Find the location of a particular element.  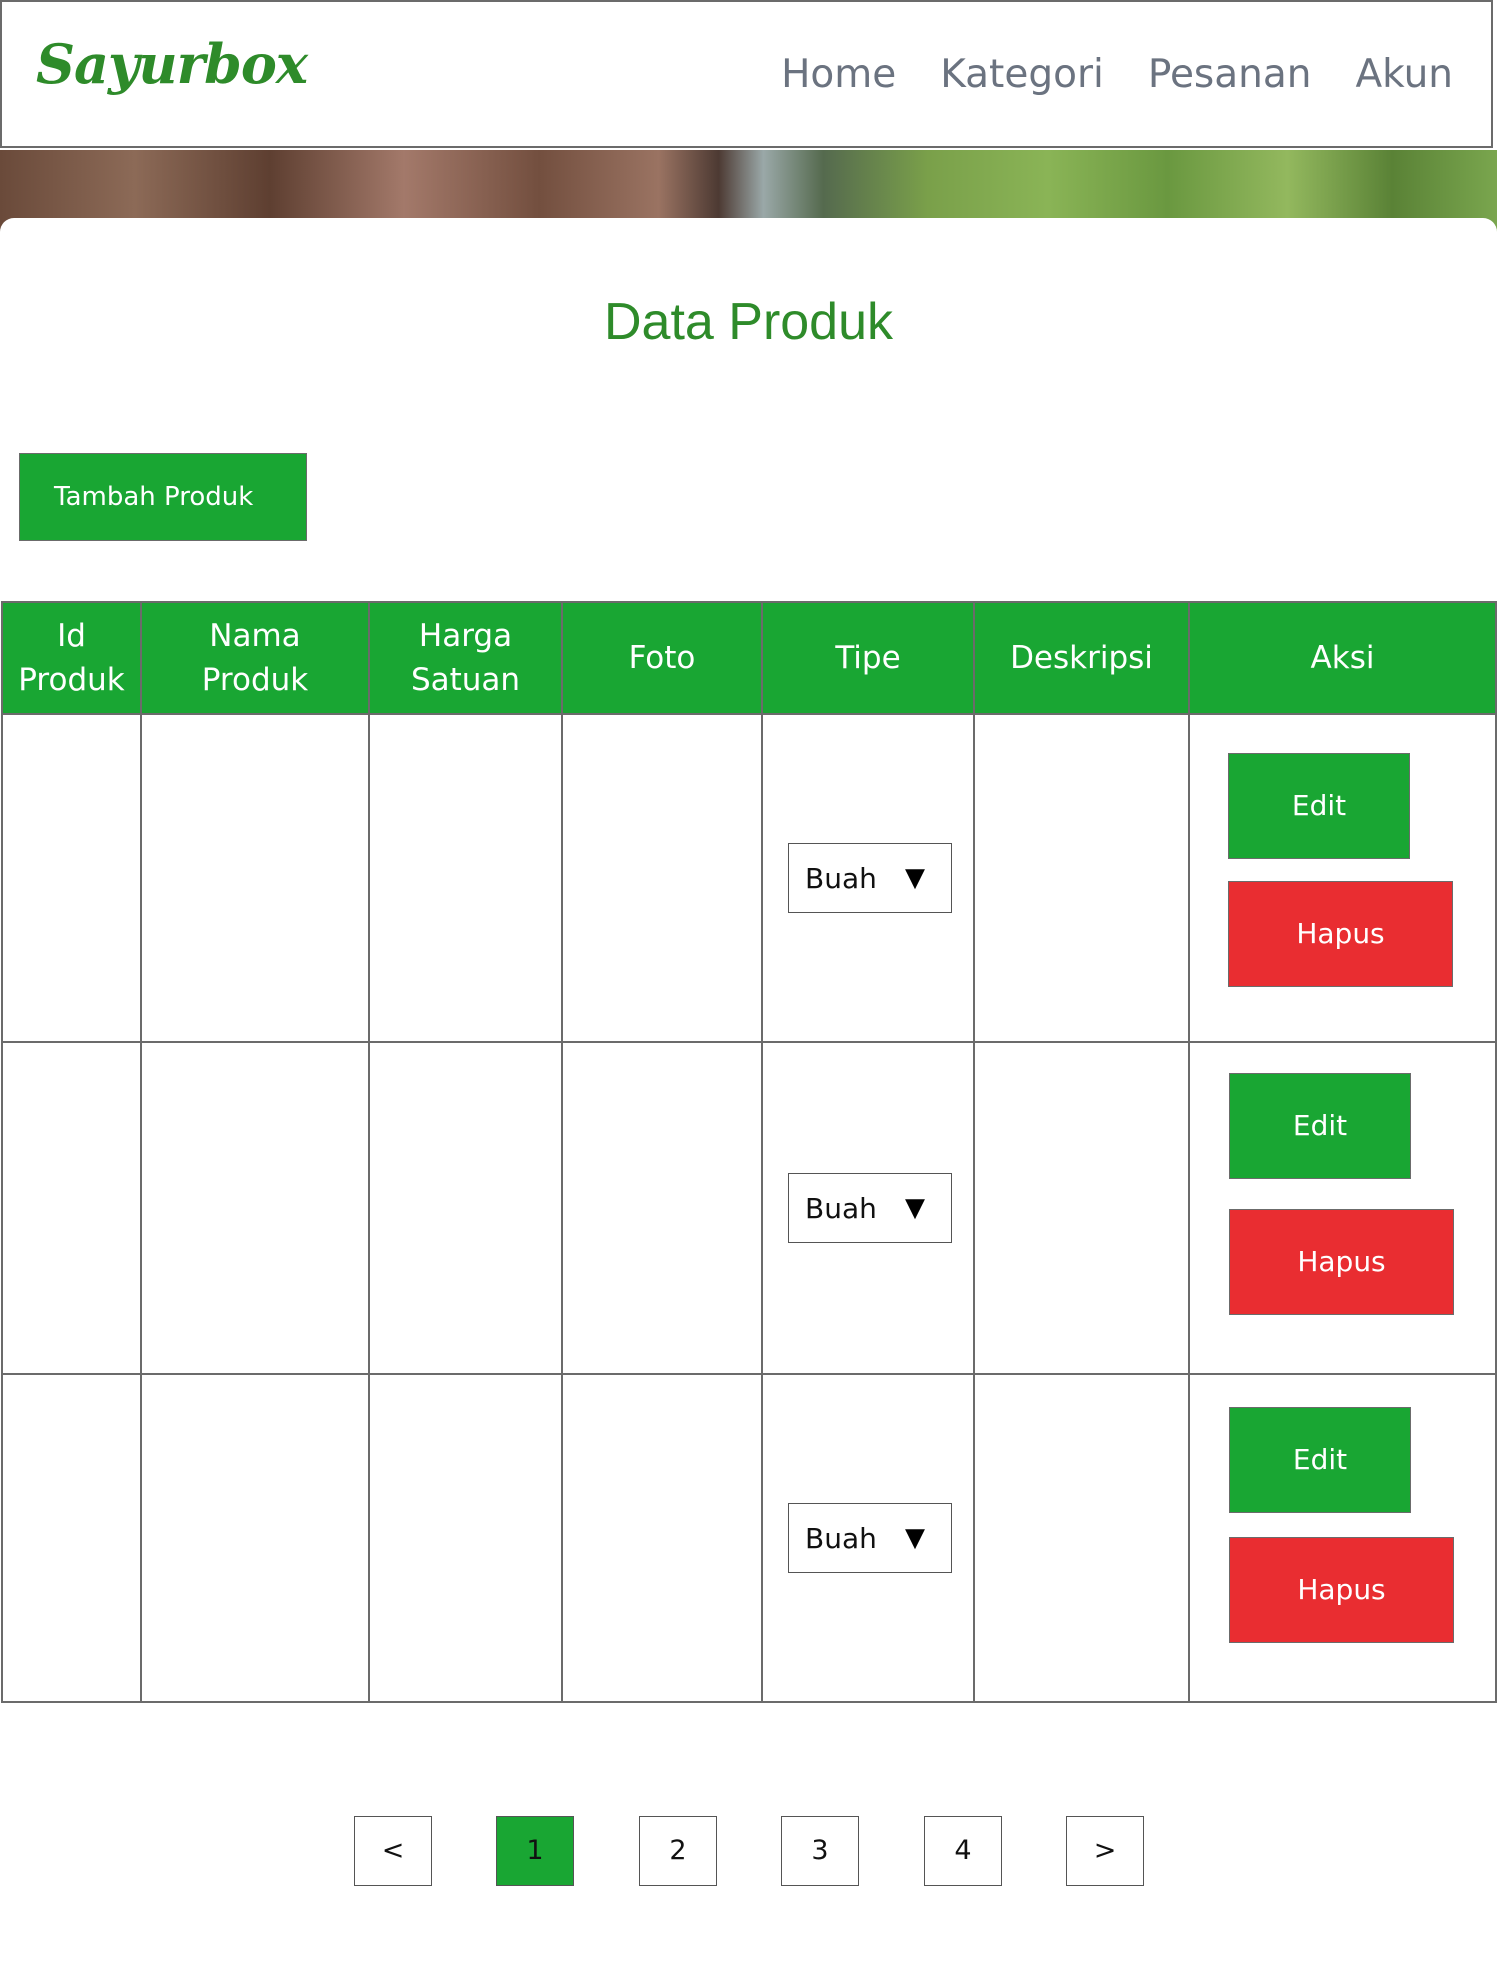

header-nama-produk: Nama Produk is located at coordinates (255, 658).